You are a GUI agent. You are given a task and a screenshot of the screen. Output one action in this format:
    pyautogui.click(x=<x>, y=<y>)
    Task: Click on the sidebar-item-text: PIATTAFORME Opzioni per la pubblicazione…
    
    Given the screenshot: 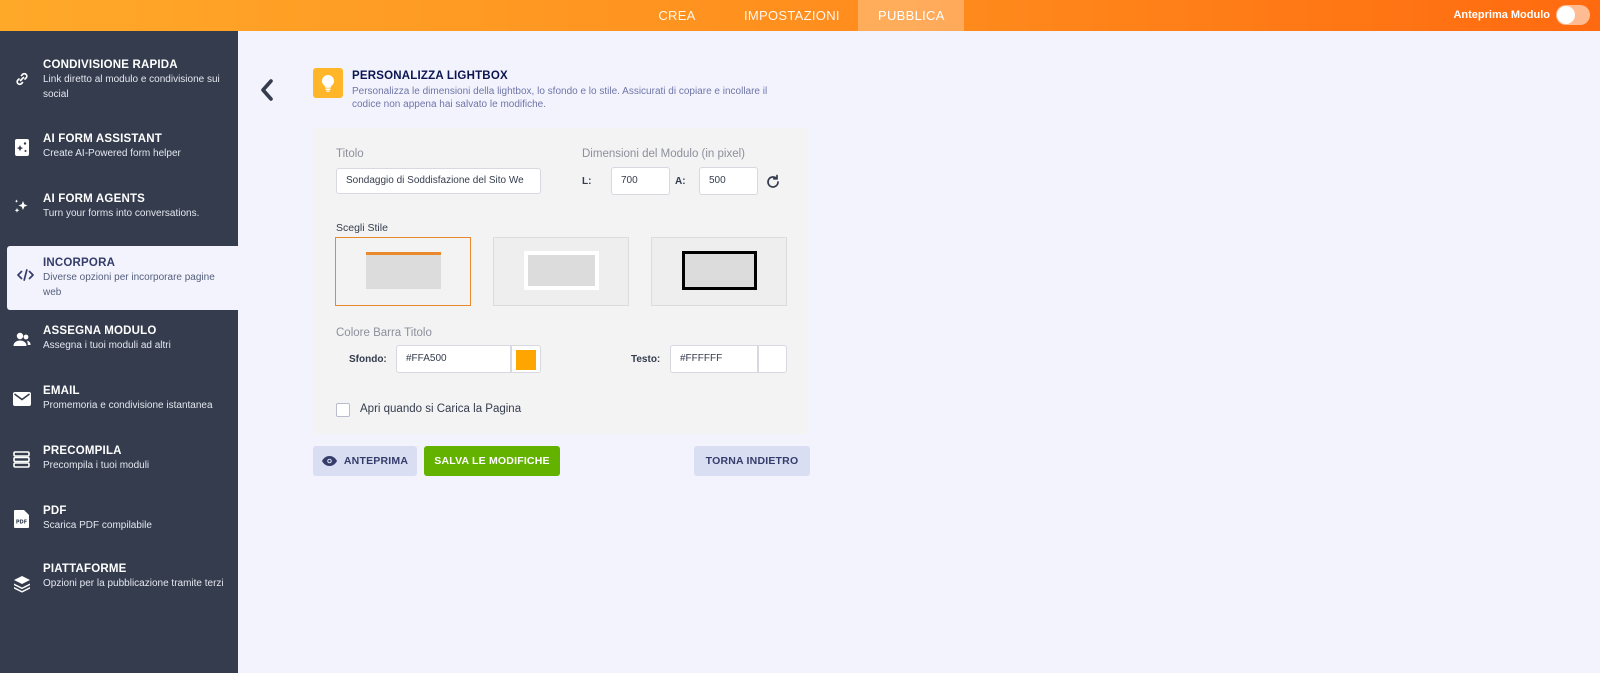 What is the action you would take?
    pyautogui.click(x=136, y=576)
    